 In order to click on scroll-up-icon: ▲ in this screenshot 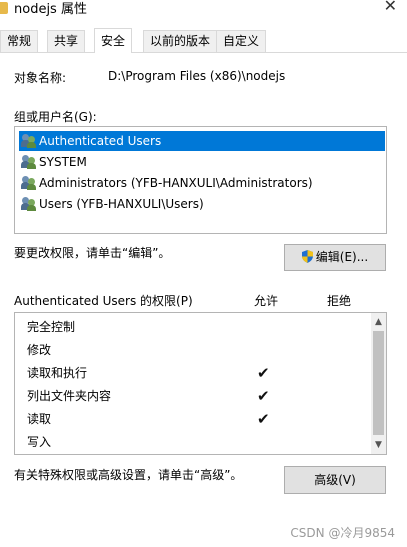, I will do `click(378, 322)`.